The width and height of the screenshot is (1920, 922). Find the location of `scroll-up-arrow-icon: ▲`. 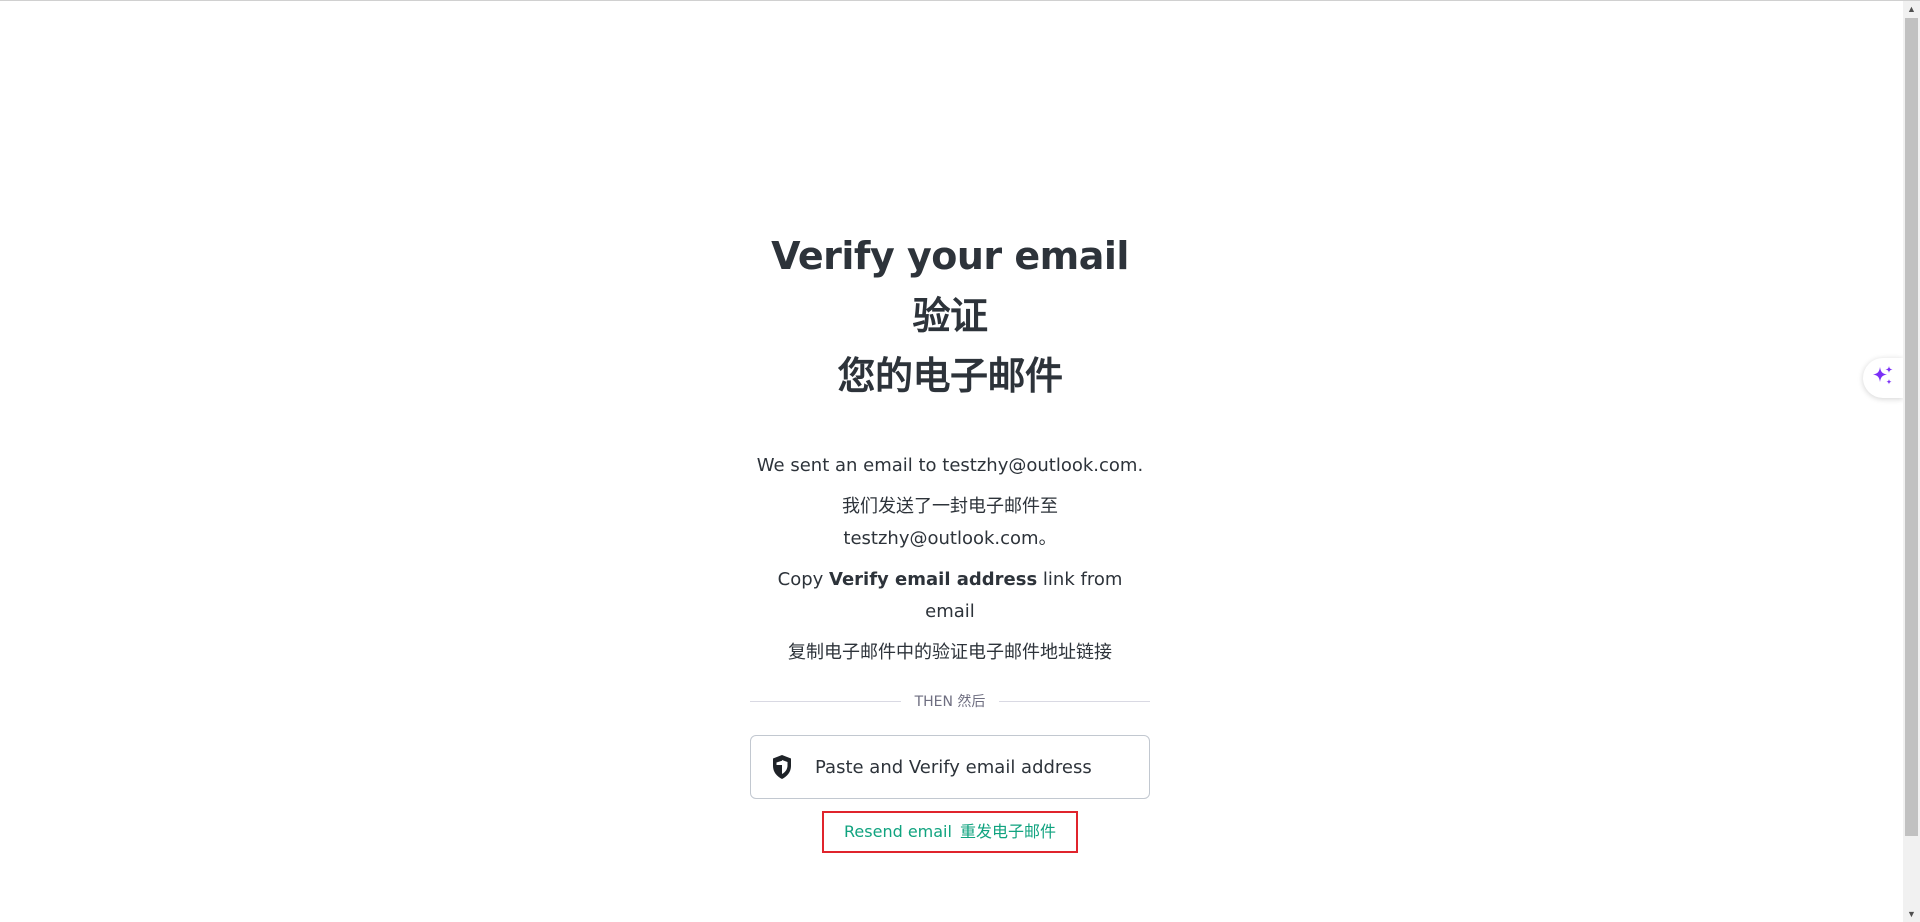

scroll-up-arrow-icon: ▲ is located at coordinates (1911, 9).